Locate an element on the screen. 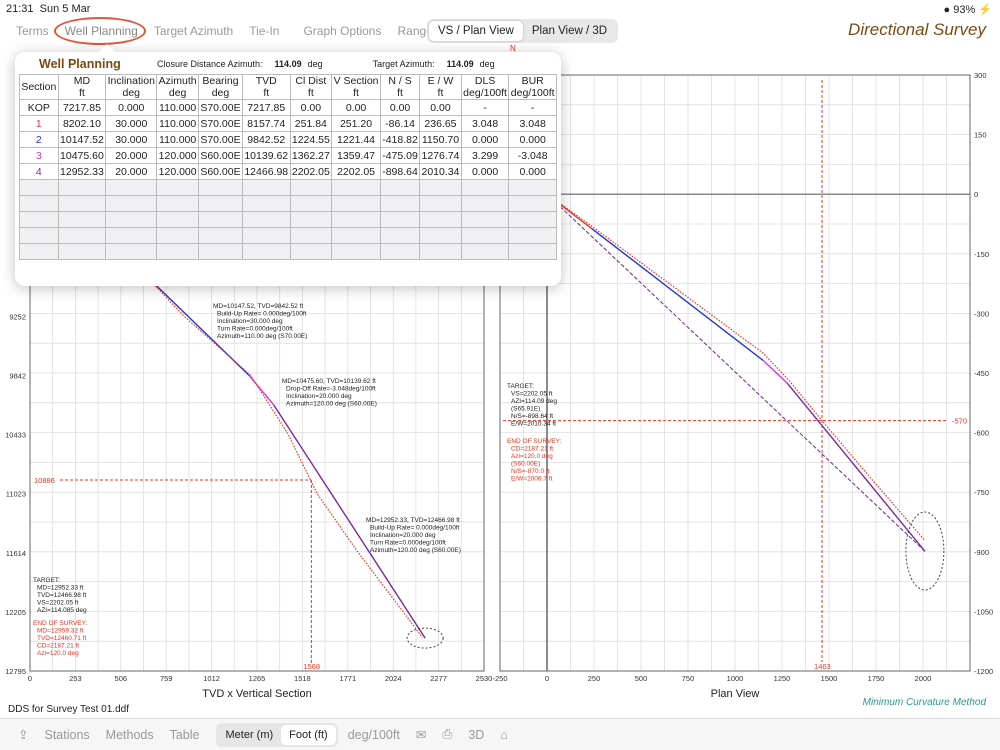 The image size is (1000, 750). crosshair-x-label: 1568 is located at coordinates (311, 666).